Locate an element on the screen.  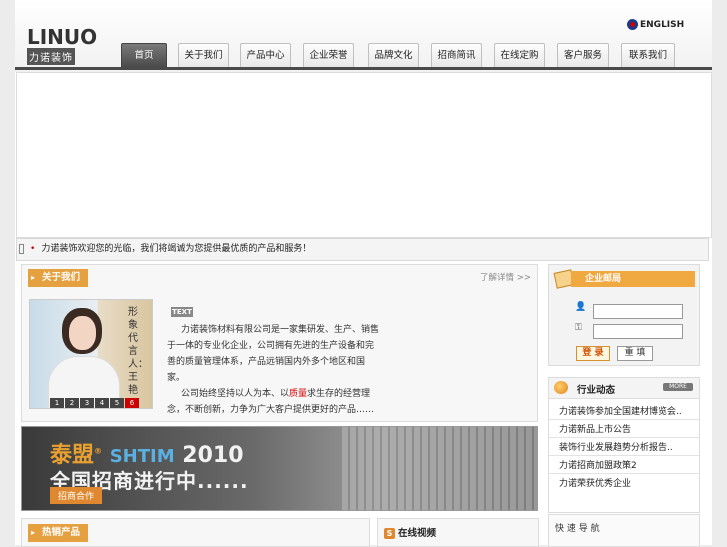
video-title: S 在线视频 is located at coordinates (410, 532).